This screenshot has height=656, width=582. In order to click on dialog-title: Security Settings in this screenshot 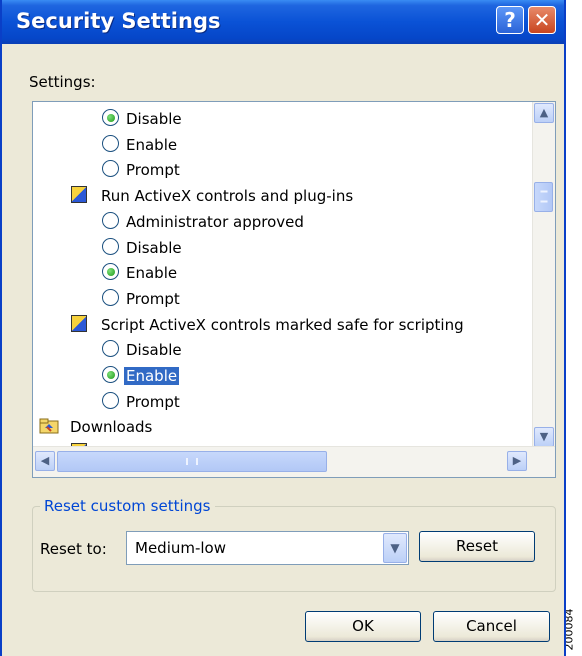, I will do `click(118, 21)`.